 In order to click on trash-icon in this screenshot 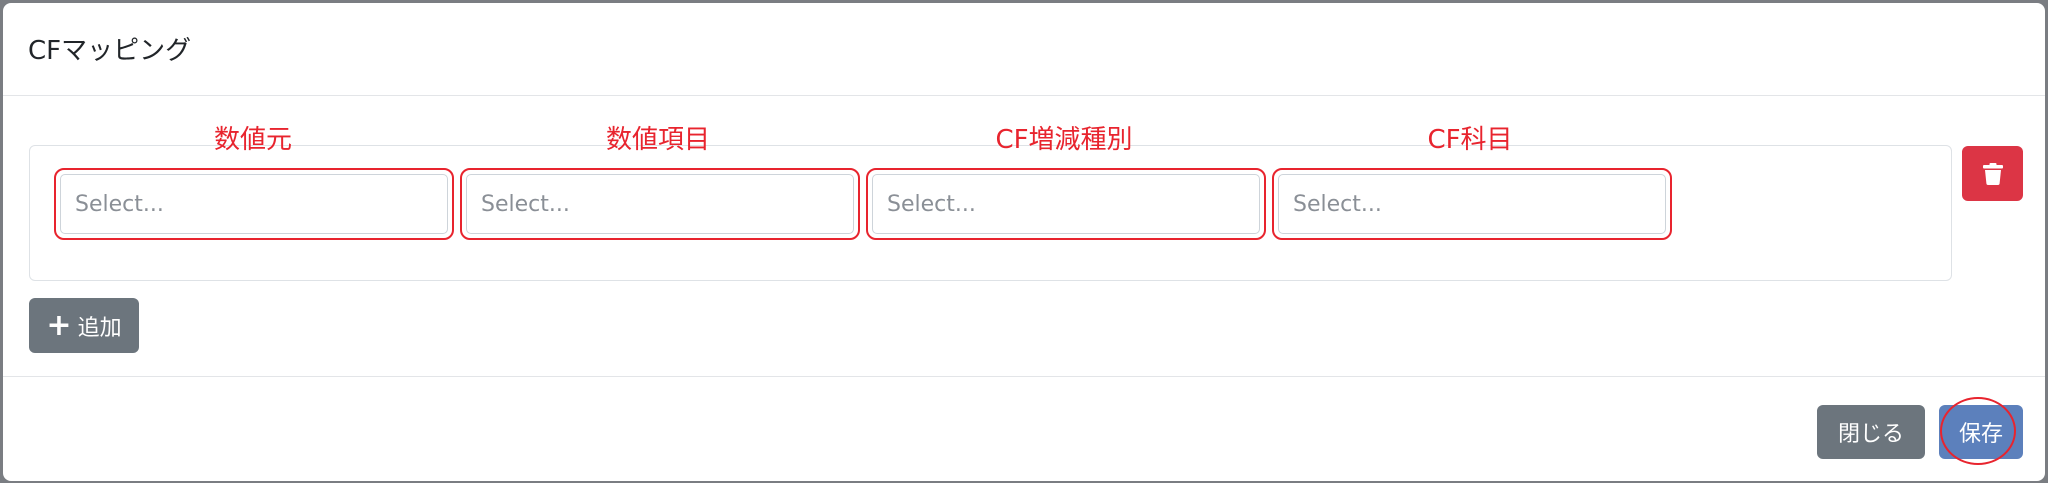, I will do `click(1992, 173)`.